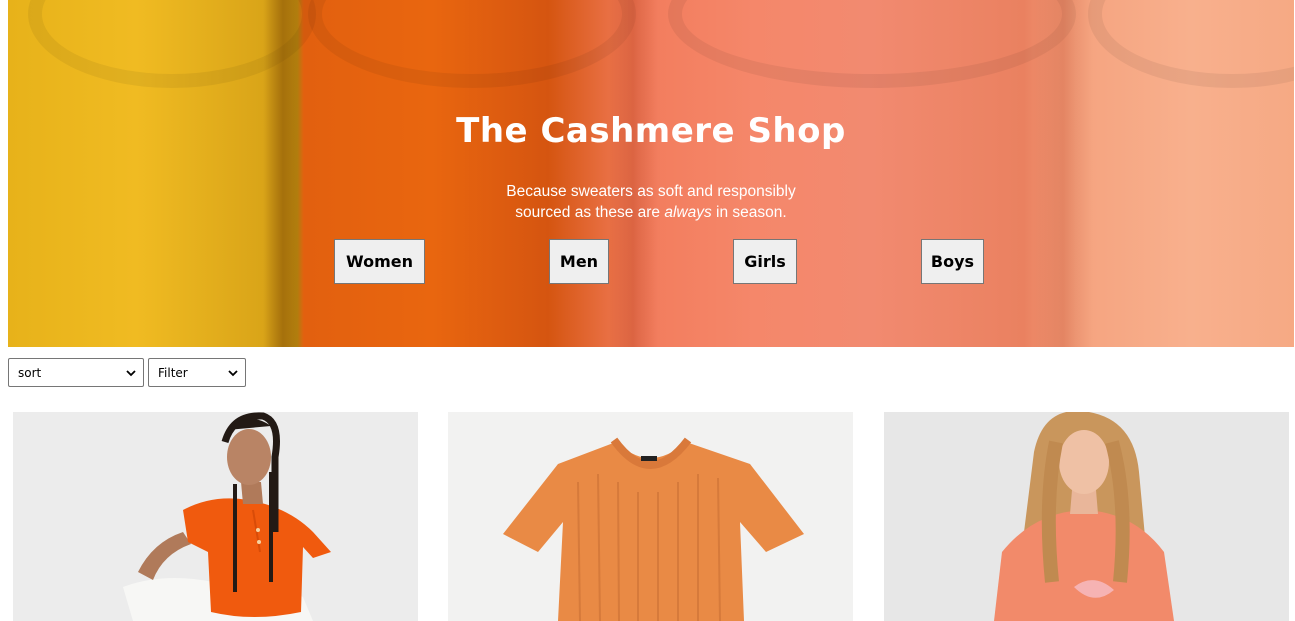  What do you see at coordinates (227, 516) in the screenshot?
I see `product-image-model-orange-polo` at bounding box center [227, 516].